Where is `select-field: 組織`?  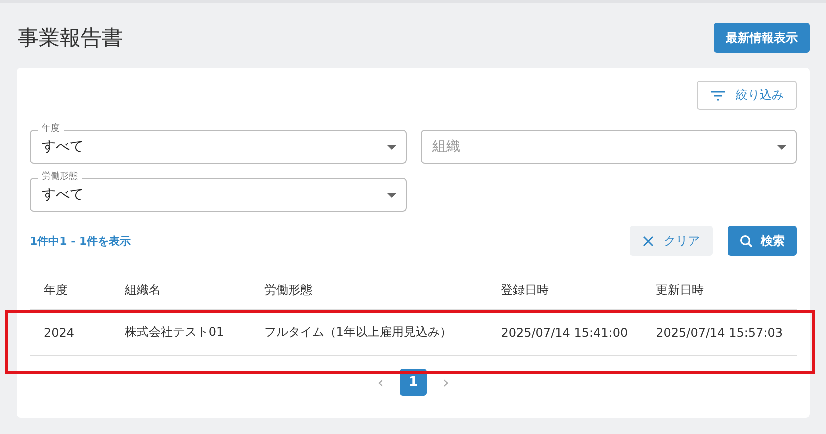 select-field: 組織 is located at coordinates (608, 143).